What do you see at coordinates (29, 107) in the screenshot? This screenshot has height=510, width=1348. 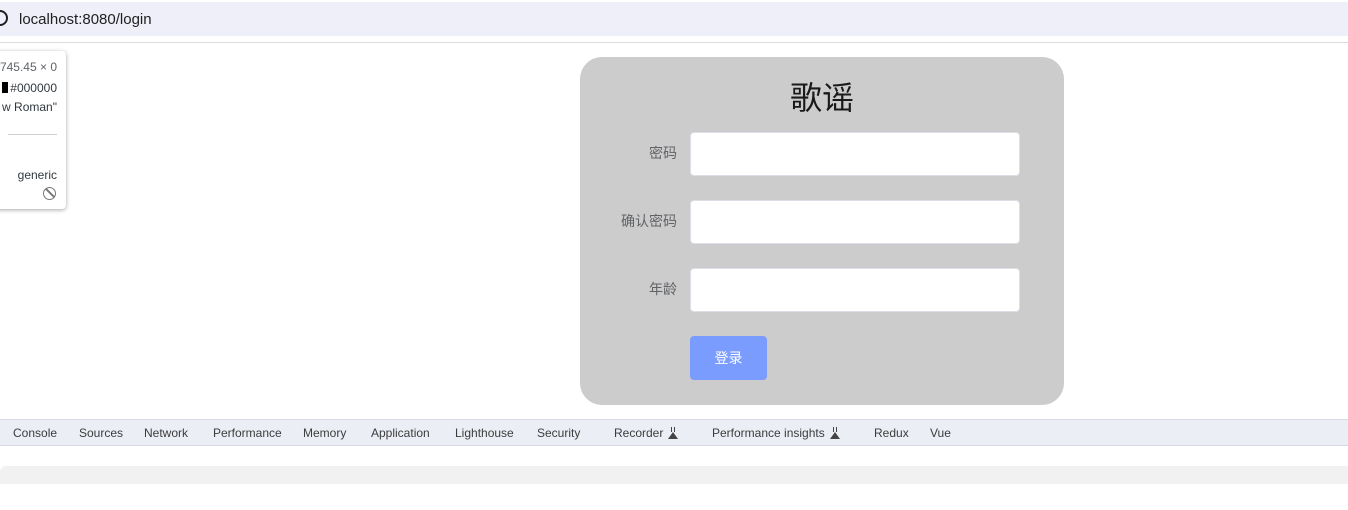 I see `tooltip-font: w Roman"` at bounding box center [29, 107].